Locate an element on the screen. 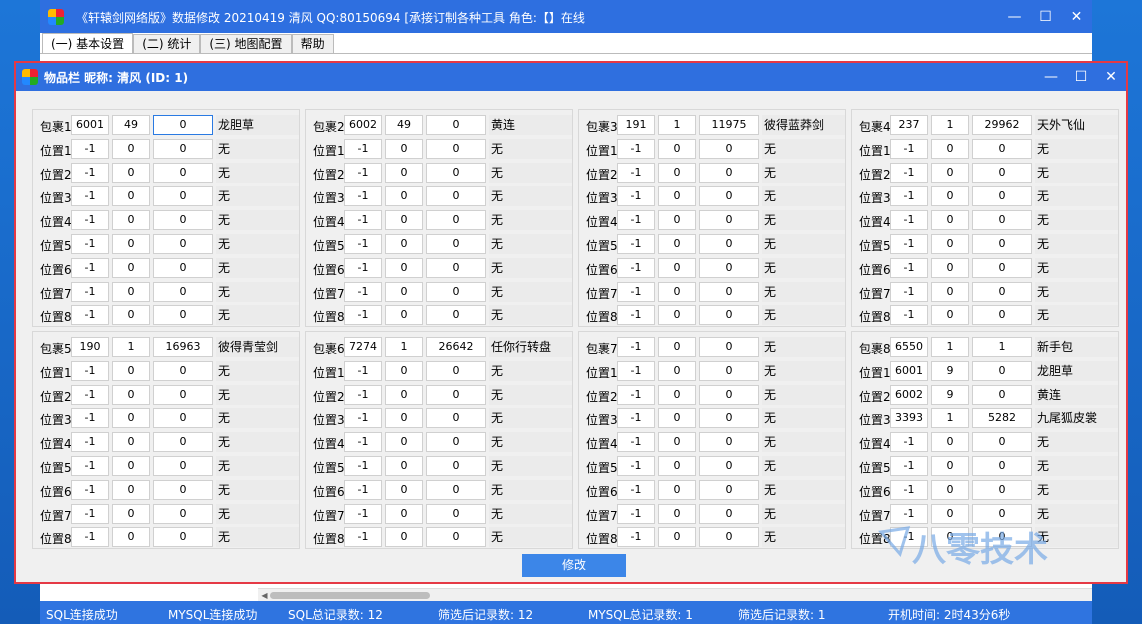 The image size is (1142, 624). tab-help: 帮助 is located at coordinates (312, 43).